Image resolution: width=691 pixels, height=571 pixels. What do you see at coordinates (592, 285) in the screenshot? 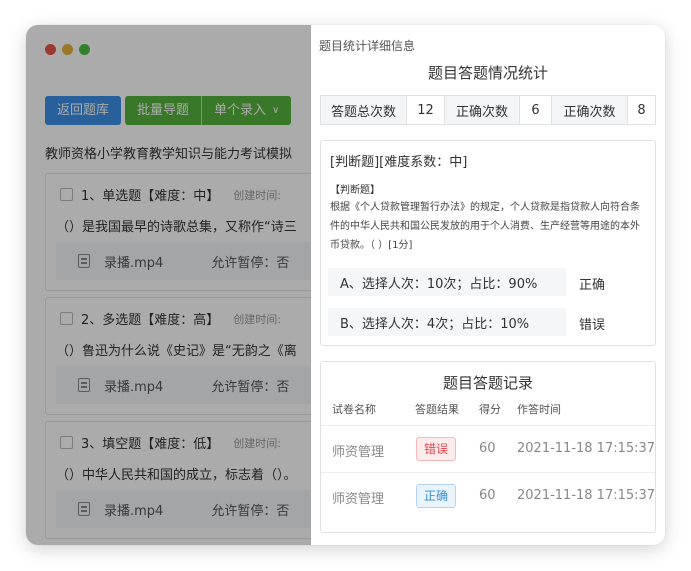
I see `option-a-result: 正确` at bounding box center [592, 285].